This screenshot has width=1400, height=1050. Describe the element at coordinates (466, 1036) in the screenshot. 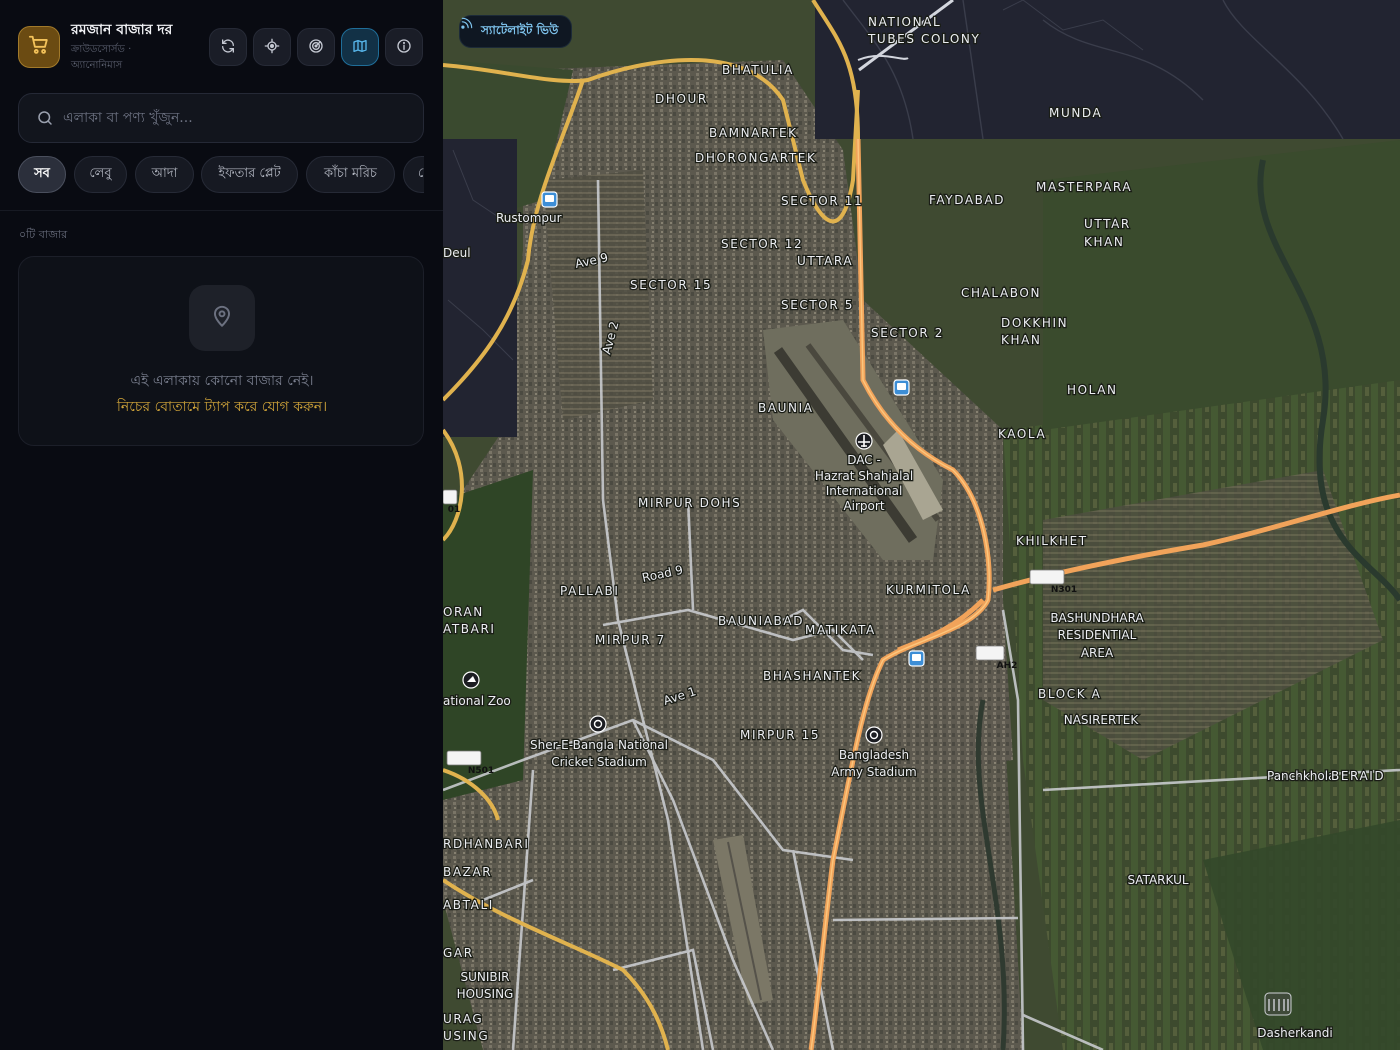

I see `map-label: USING` at that location.